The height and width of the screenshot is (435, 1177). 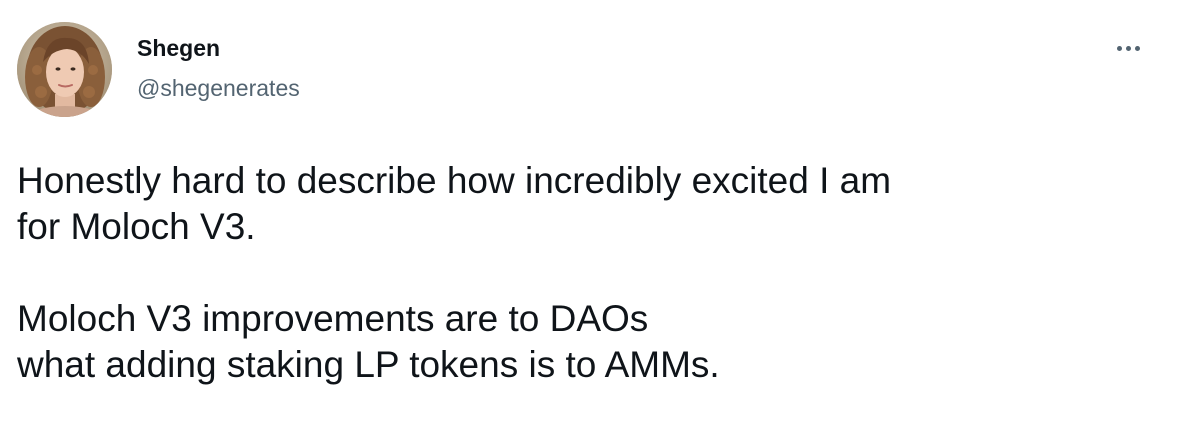 What do you see at coordinates (1119, 48) in the screenshot?
I see `more-options-icon` at bounding box center [1119, 48].